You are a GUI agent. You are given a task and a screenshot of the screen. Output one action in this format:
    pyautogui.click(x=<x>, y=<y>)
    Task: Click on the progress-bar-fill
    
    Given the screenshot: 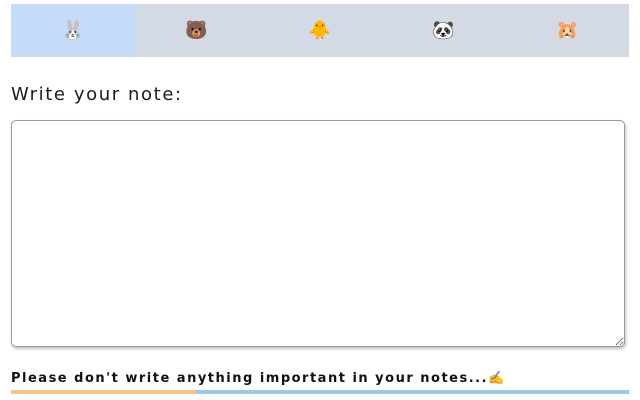 What is the action you would take?
    pyautogui.click(x=104, y=392)
    